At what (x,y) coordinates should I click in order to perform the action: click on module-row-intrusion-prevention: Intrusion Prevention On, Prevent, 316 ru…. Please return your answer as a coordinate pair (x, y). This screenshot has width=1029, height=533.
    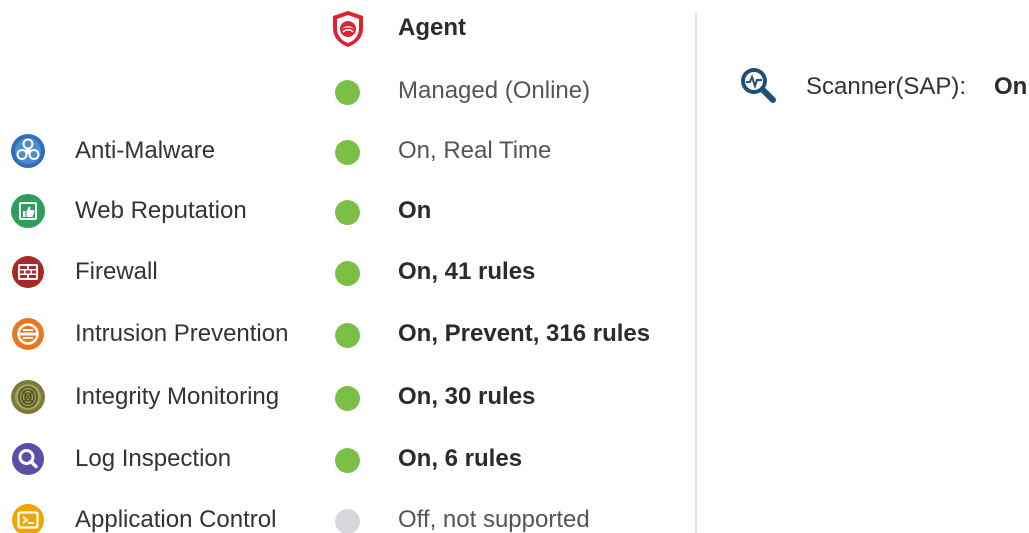
    Looking at the image, I should click on (345, 334).